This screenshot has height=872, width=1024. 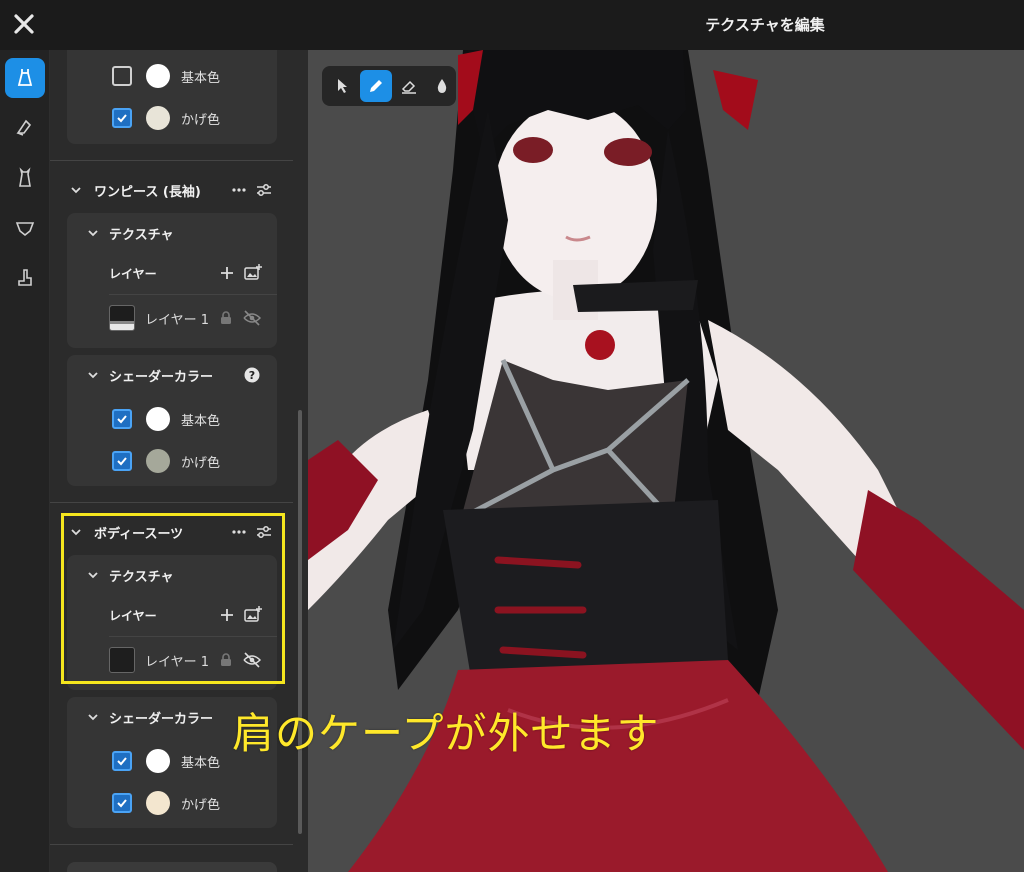 I want to click on shoe-icon, so click(x=24, y=127).